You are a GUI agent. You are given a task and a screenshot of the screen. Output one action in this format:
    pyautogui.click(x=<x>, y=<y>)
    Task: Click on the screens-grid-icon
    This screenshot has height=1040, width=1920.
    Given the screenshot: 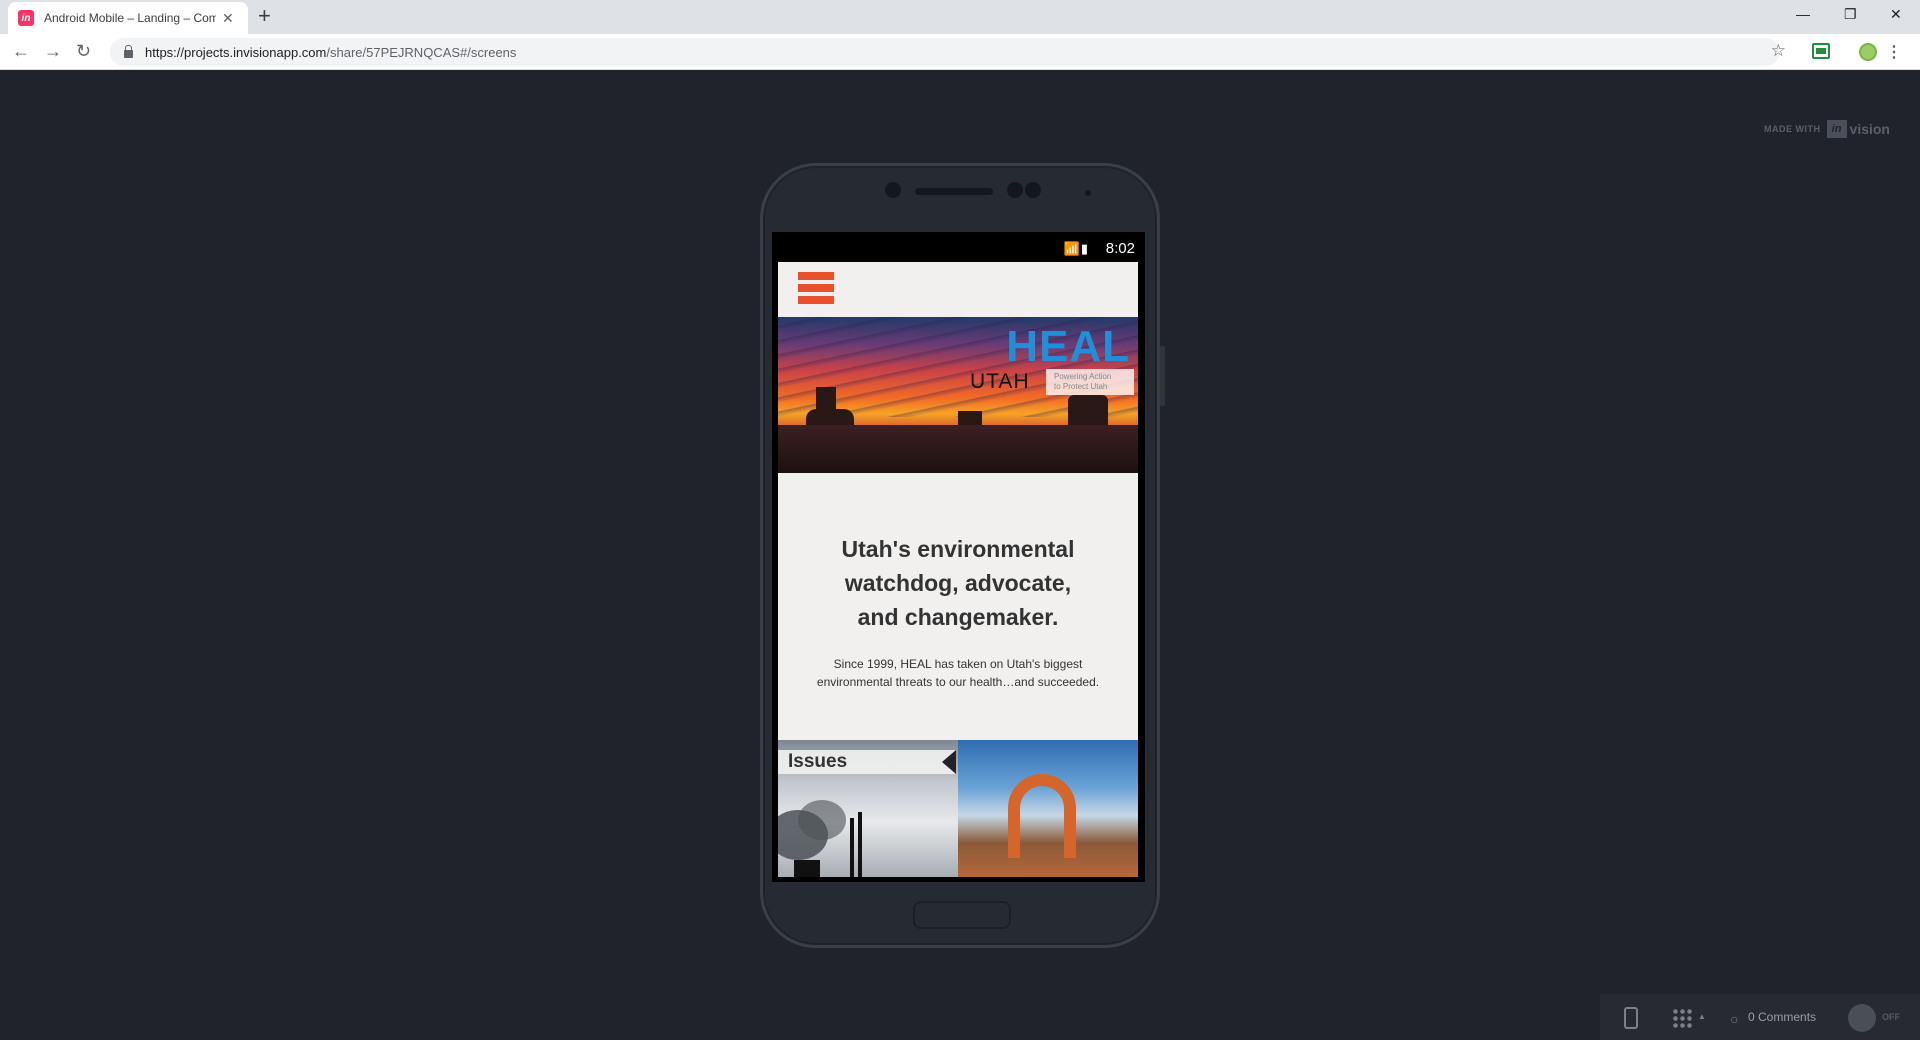 What is the action you would take?
    pyautogui.click(x=1683, y=1018)
    